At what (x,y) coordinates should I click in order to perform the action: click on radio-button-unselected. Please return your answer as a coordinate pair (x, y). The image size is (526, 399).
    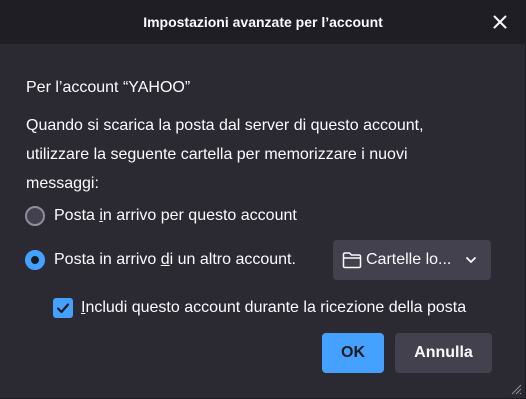
    Looking at the image, I should click on (35, 216).